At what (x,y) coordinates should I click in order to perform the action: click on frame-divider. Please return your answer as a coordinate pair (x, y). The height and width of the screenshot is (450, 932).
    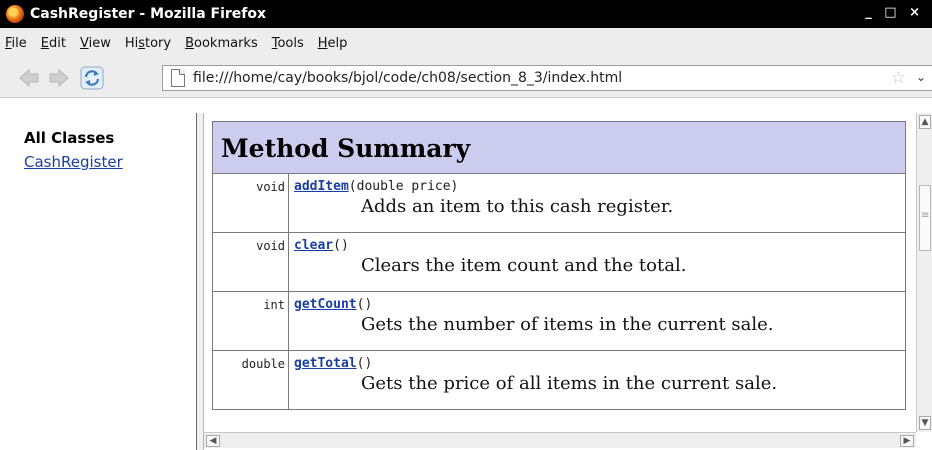
    Looking at the image, I should click on (200, 281).